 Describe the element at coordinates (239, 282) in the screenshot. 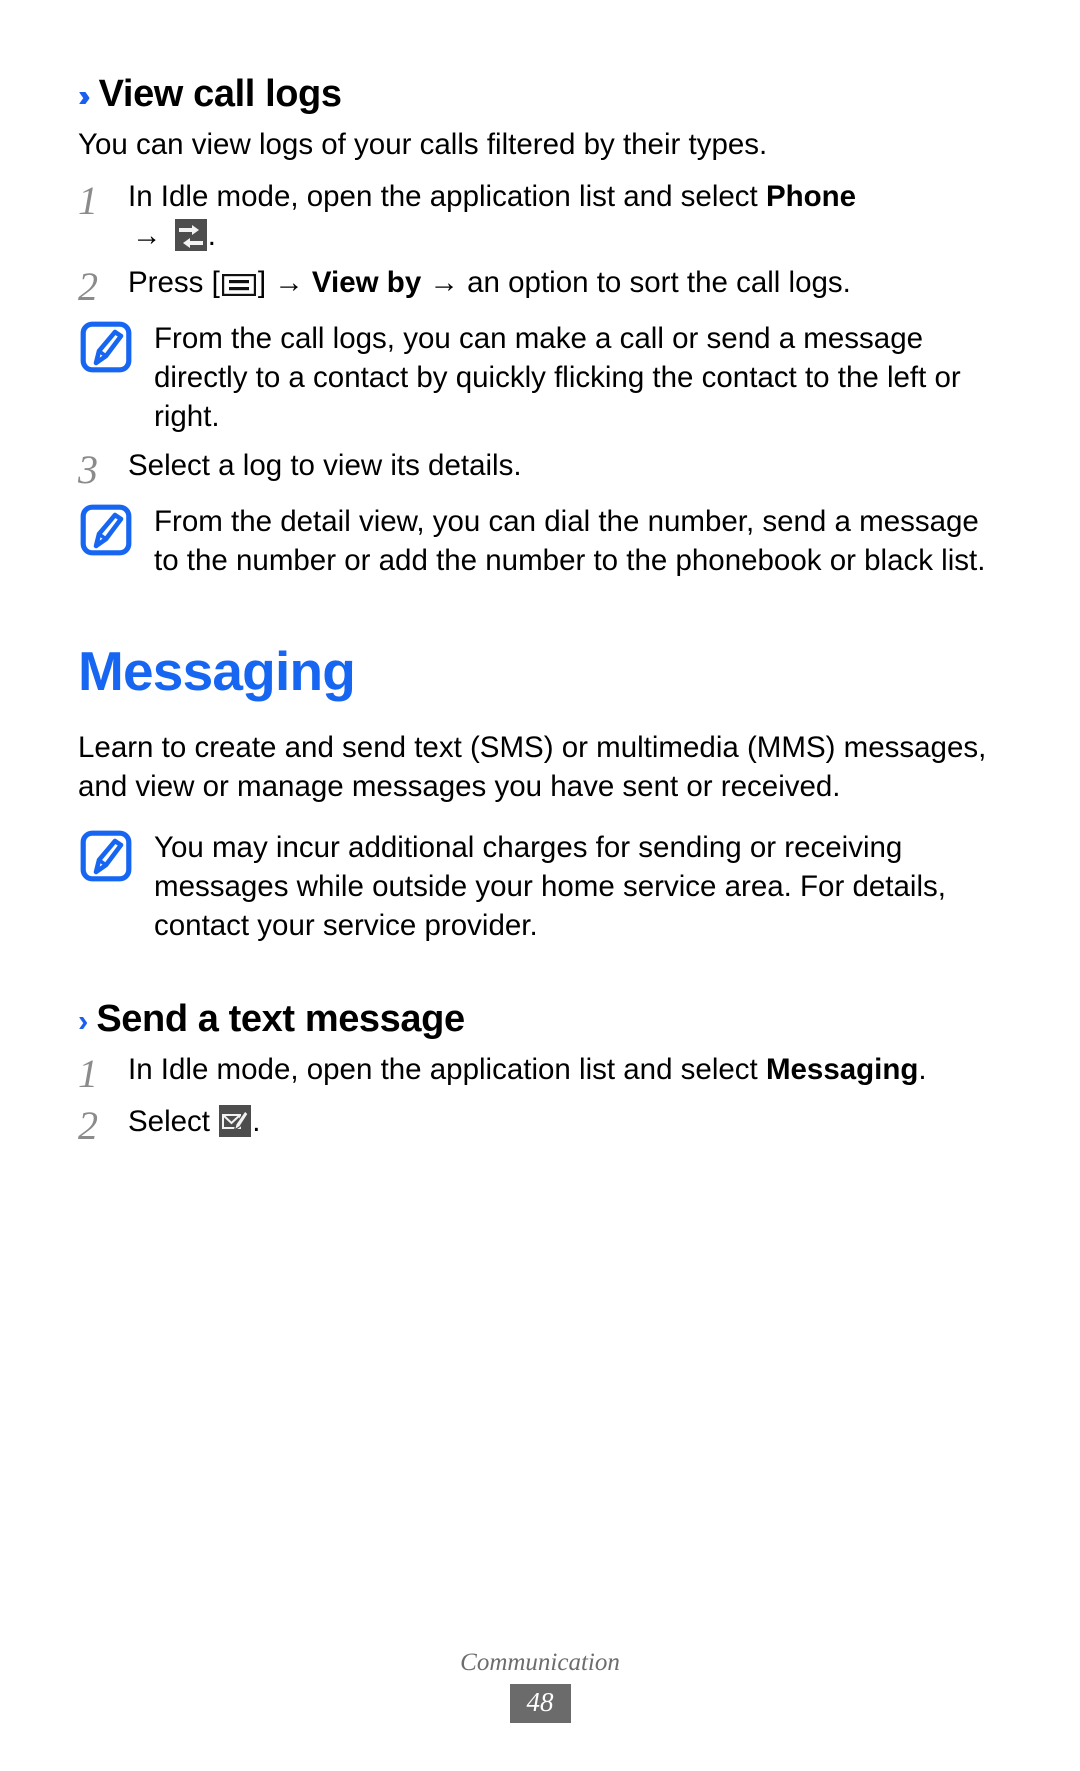

I see `menu-key-icon` at that location.